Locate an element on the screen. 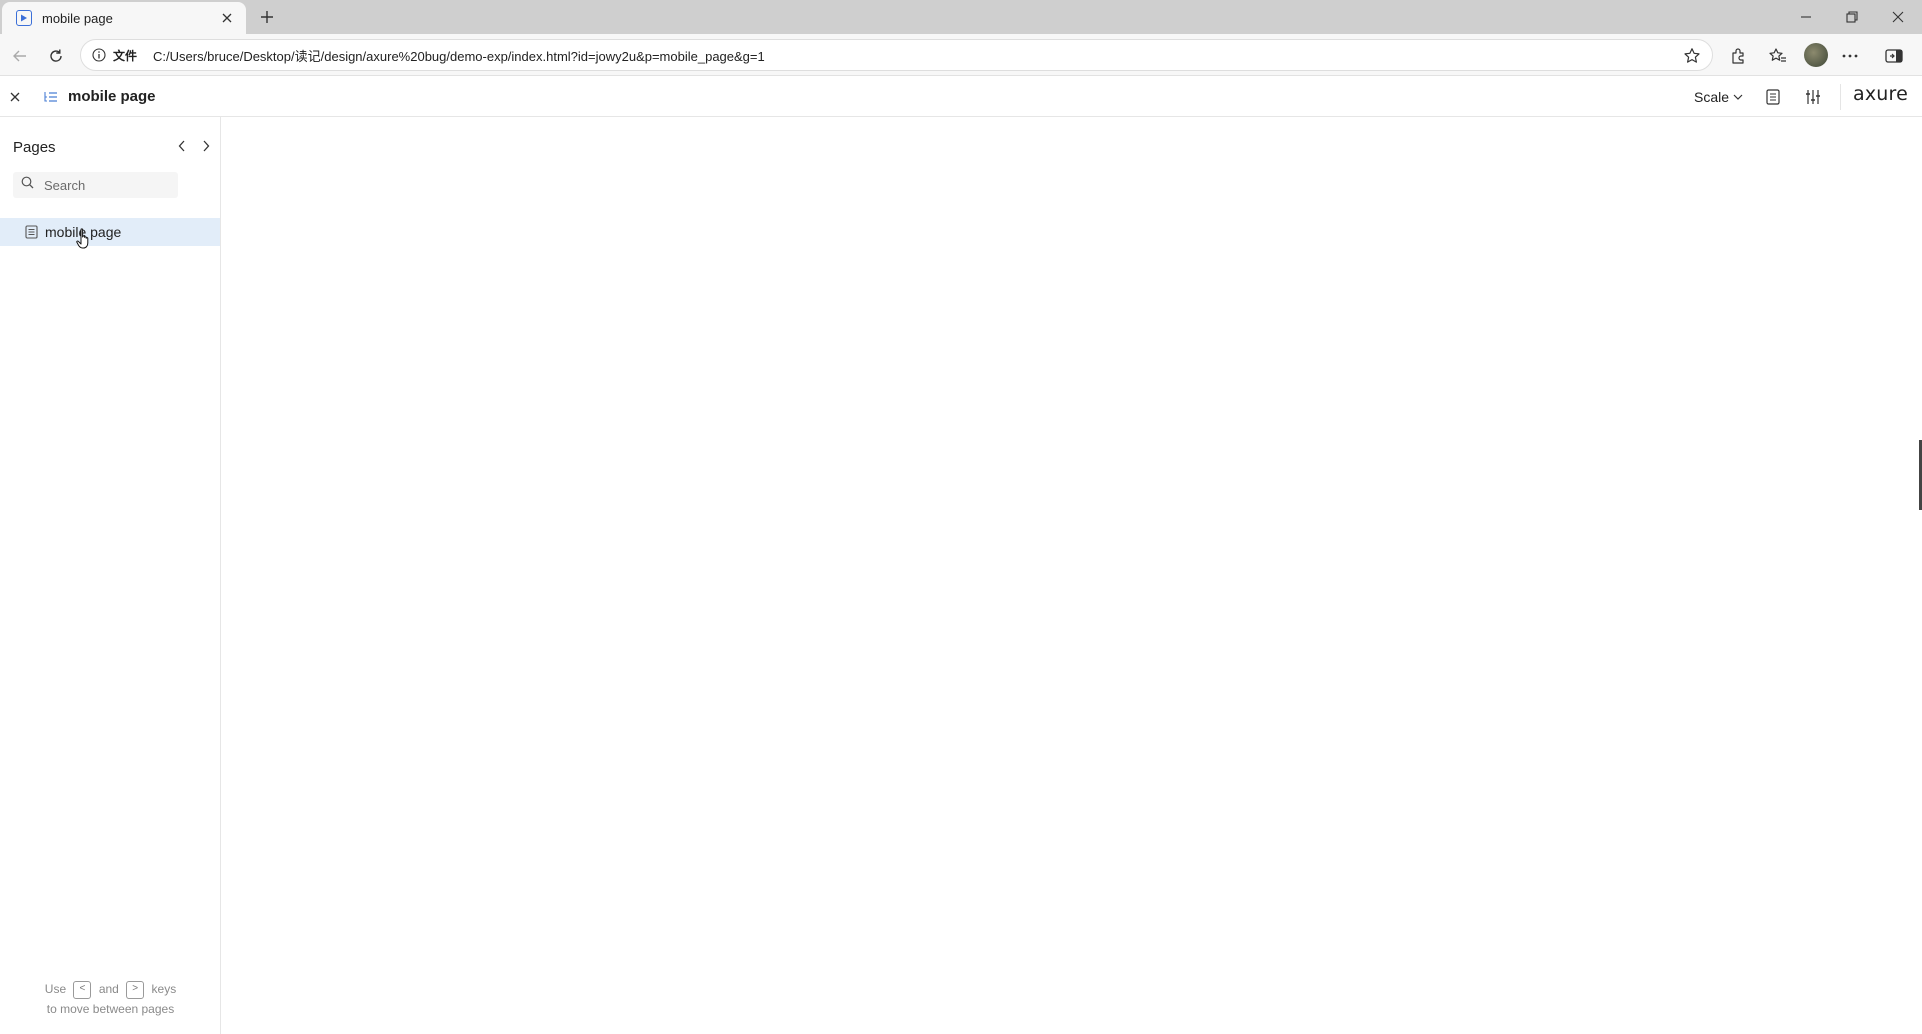 The height and width of the screenshot is (1034, 1922). scale-dropdown: Scale is located at coordinates (1718, 97).